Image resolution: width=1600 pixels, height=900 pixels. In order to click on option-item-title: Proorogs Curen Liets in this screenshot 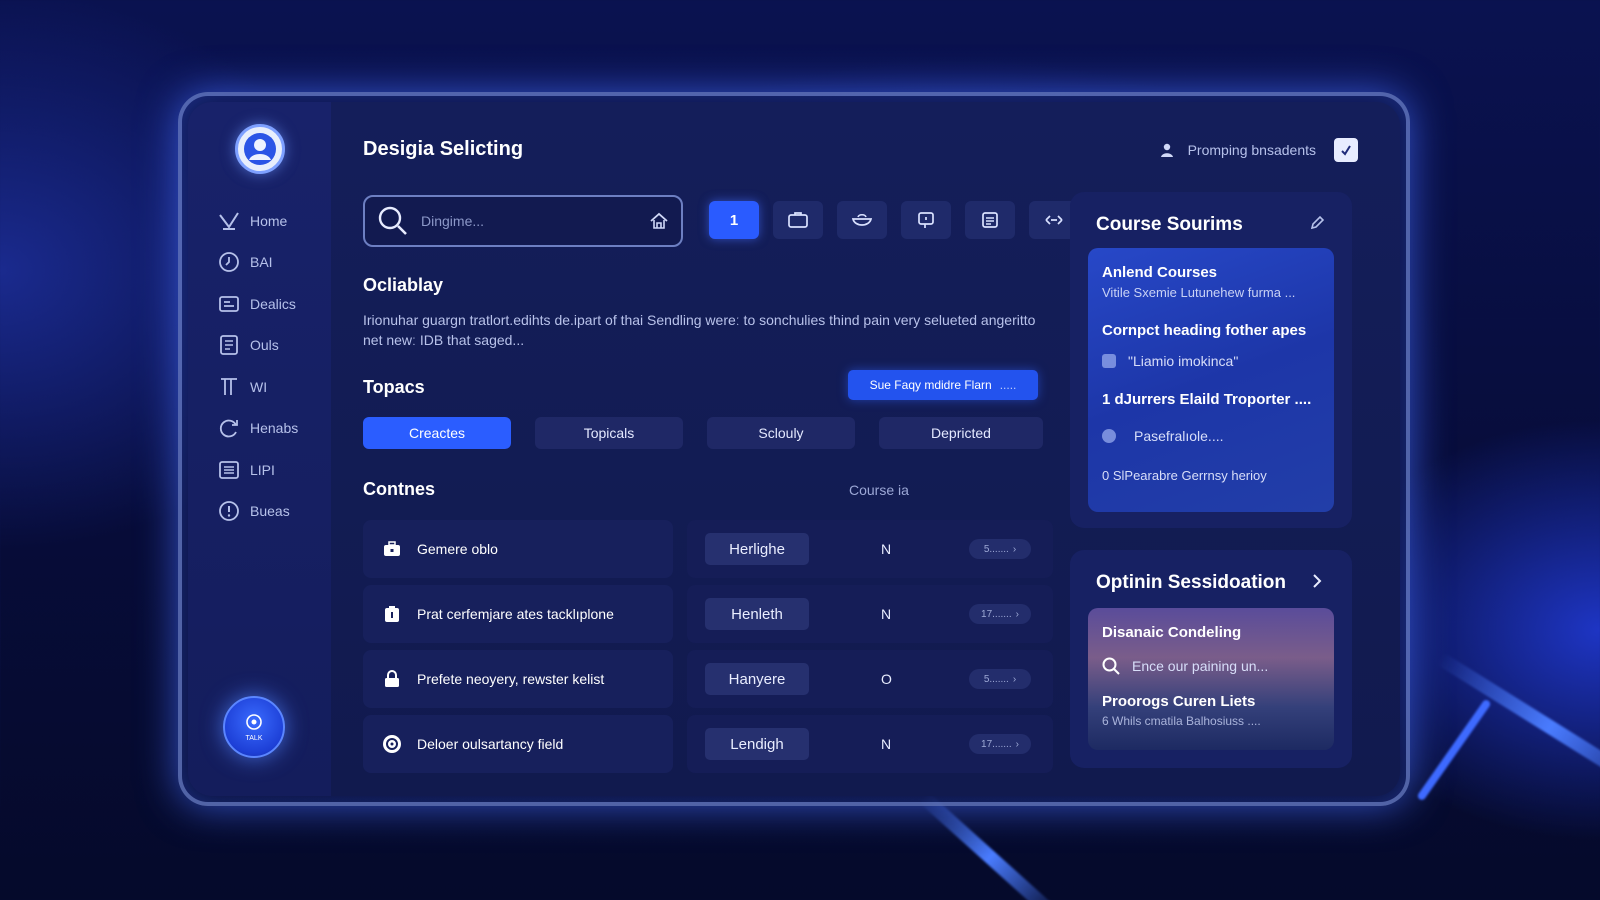, I will do `click(1211, 701)`.